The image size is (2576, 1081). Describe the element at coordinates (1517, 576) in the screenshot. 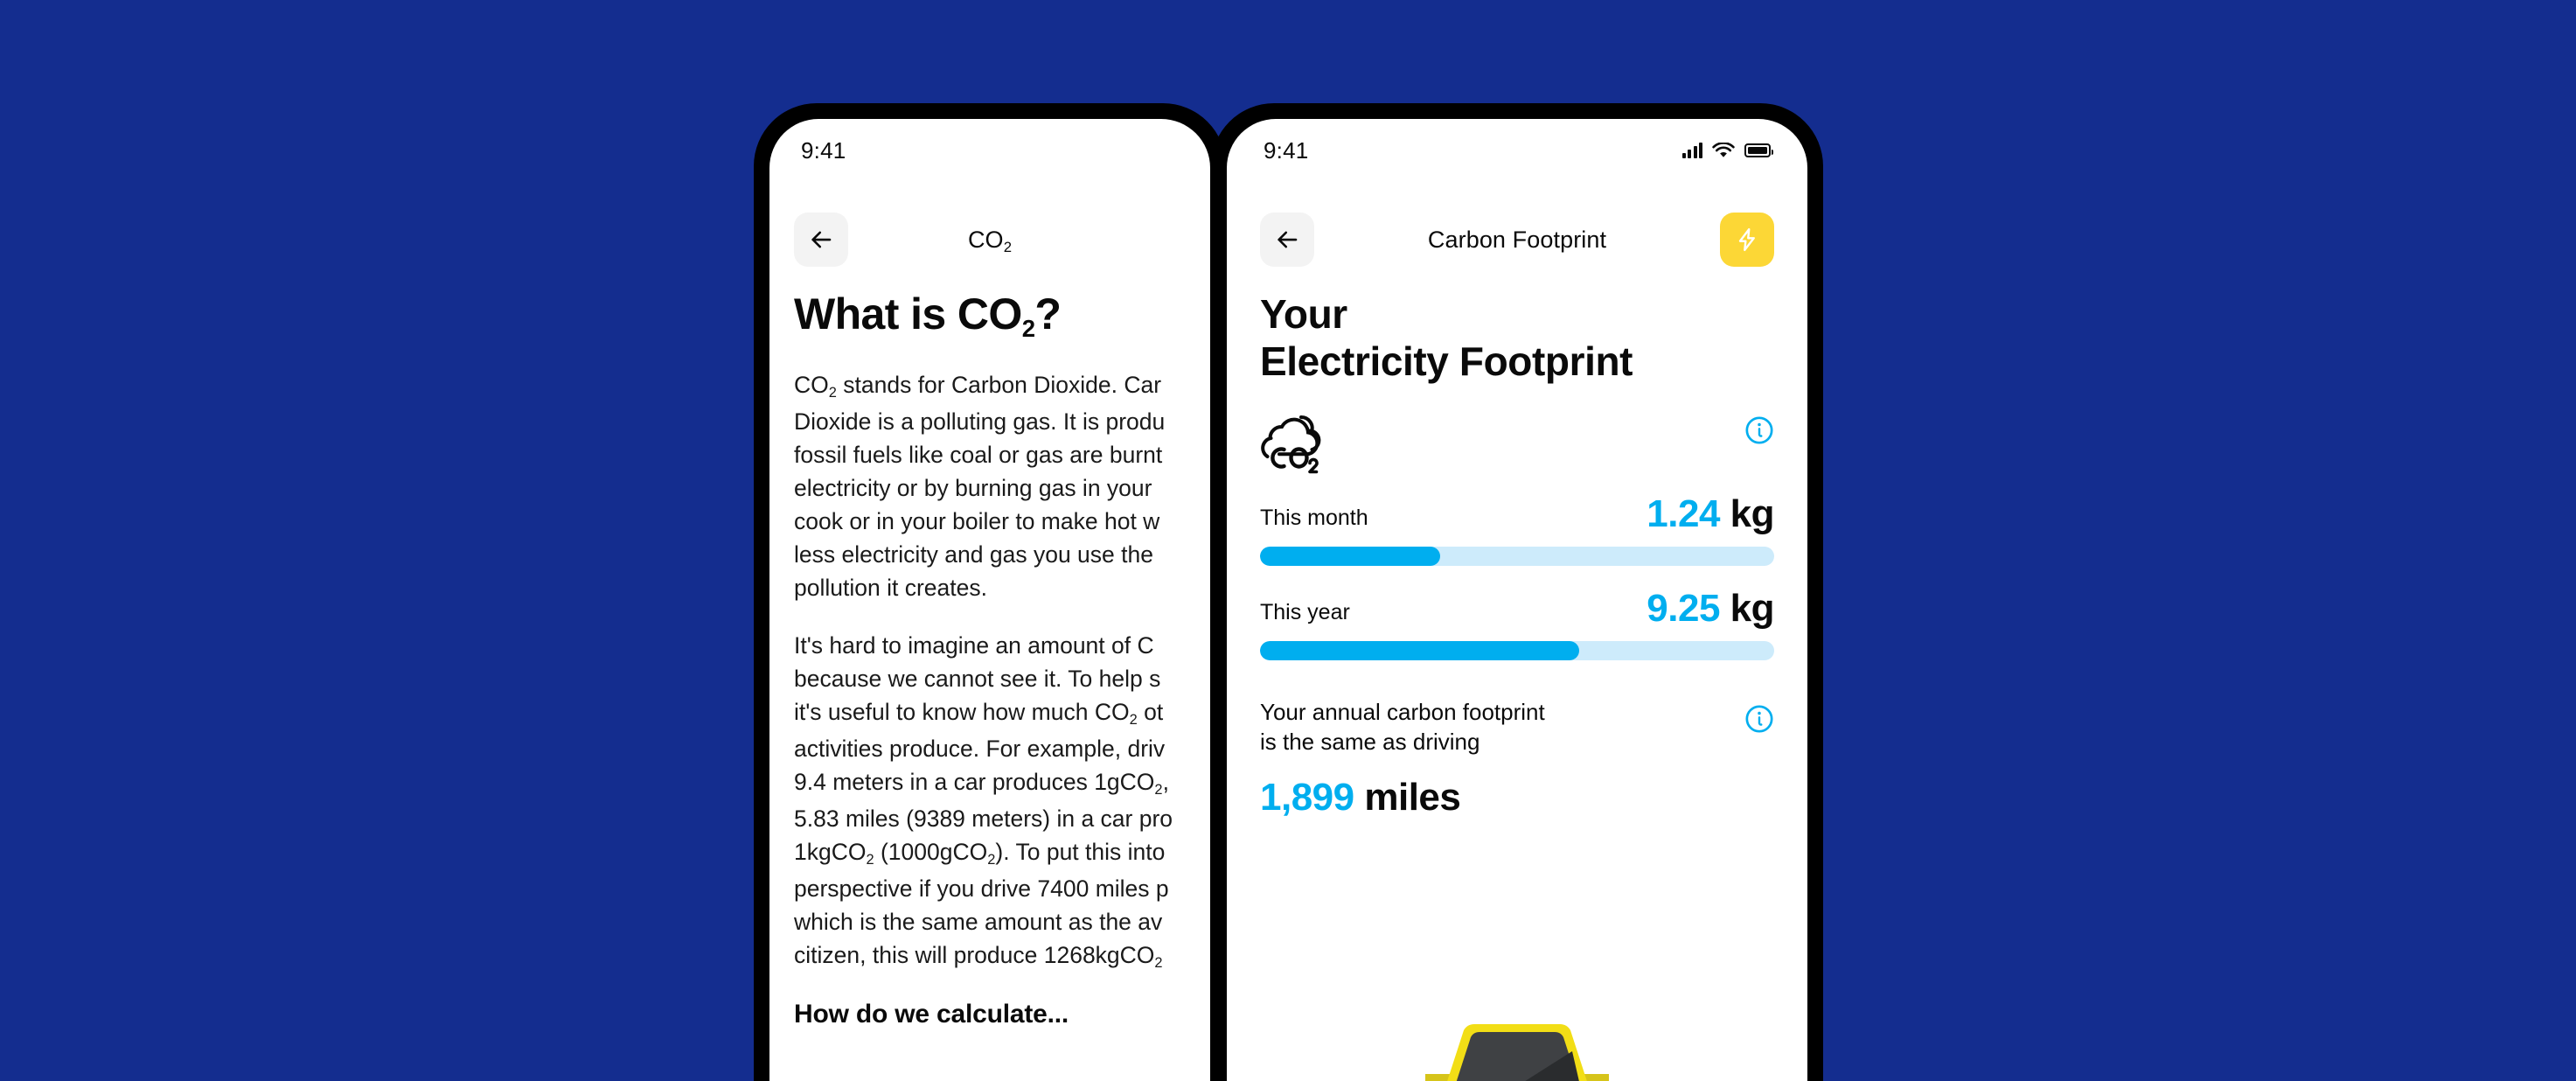

I see `stats-list: This month 1.24 kg This year 9.25 kg` at that location.